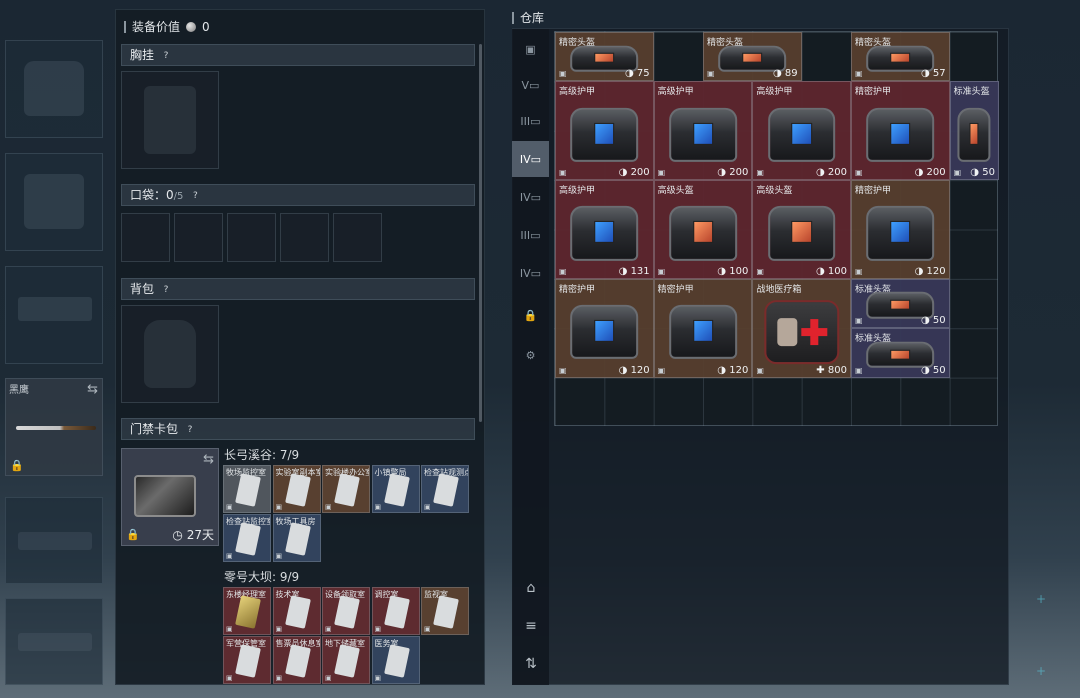 The width and height of the screenshot is (1080, 698). What do you see at coordinates (530, 85) in the screenshot?
I see `tab-tier-v: V▭` at bounding box center [530, 85].